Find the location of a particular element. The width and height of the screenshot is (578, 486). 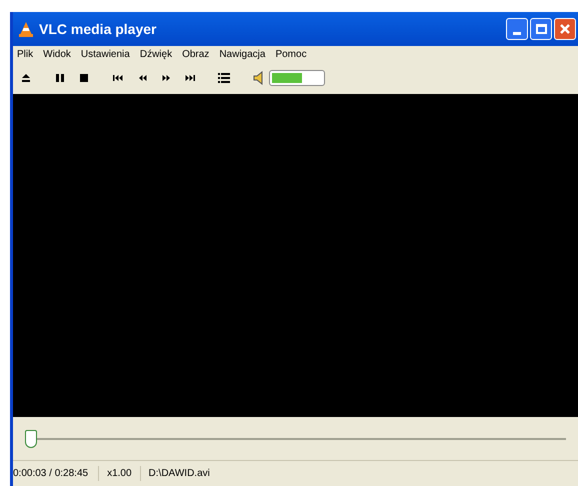

speed-display: x1.00 is located at coordinates (120, 473).